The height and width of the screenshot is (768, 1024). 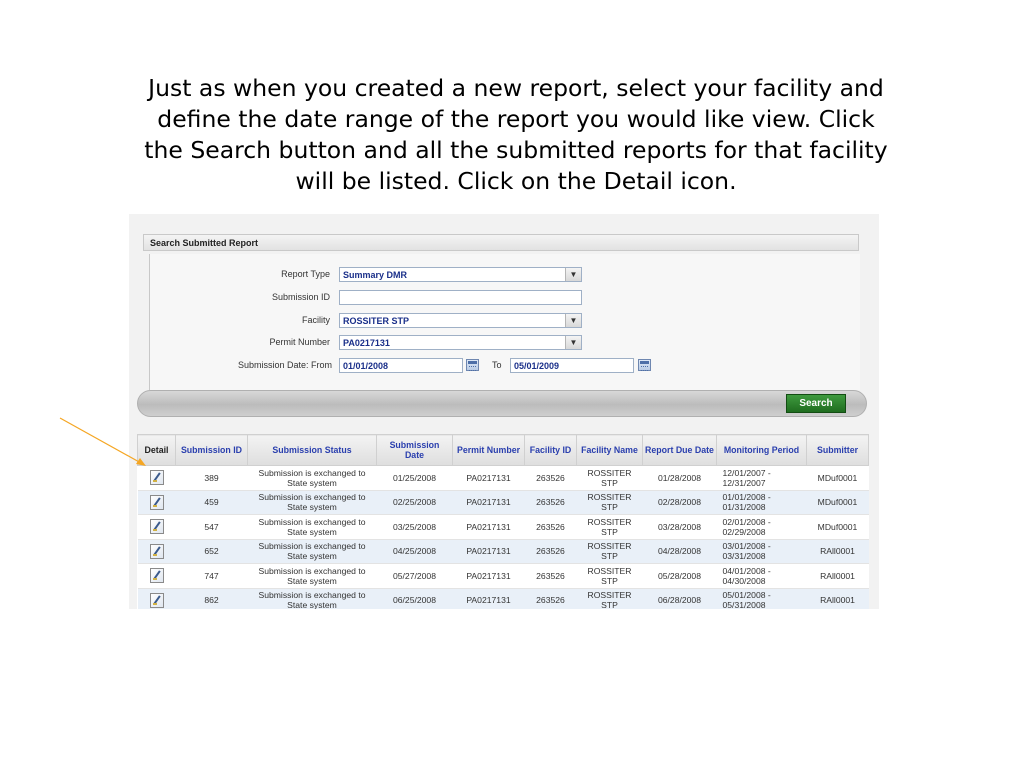 I want to click on submission-id-cell: 389, so click(x=211, y=478).